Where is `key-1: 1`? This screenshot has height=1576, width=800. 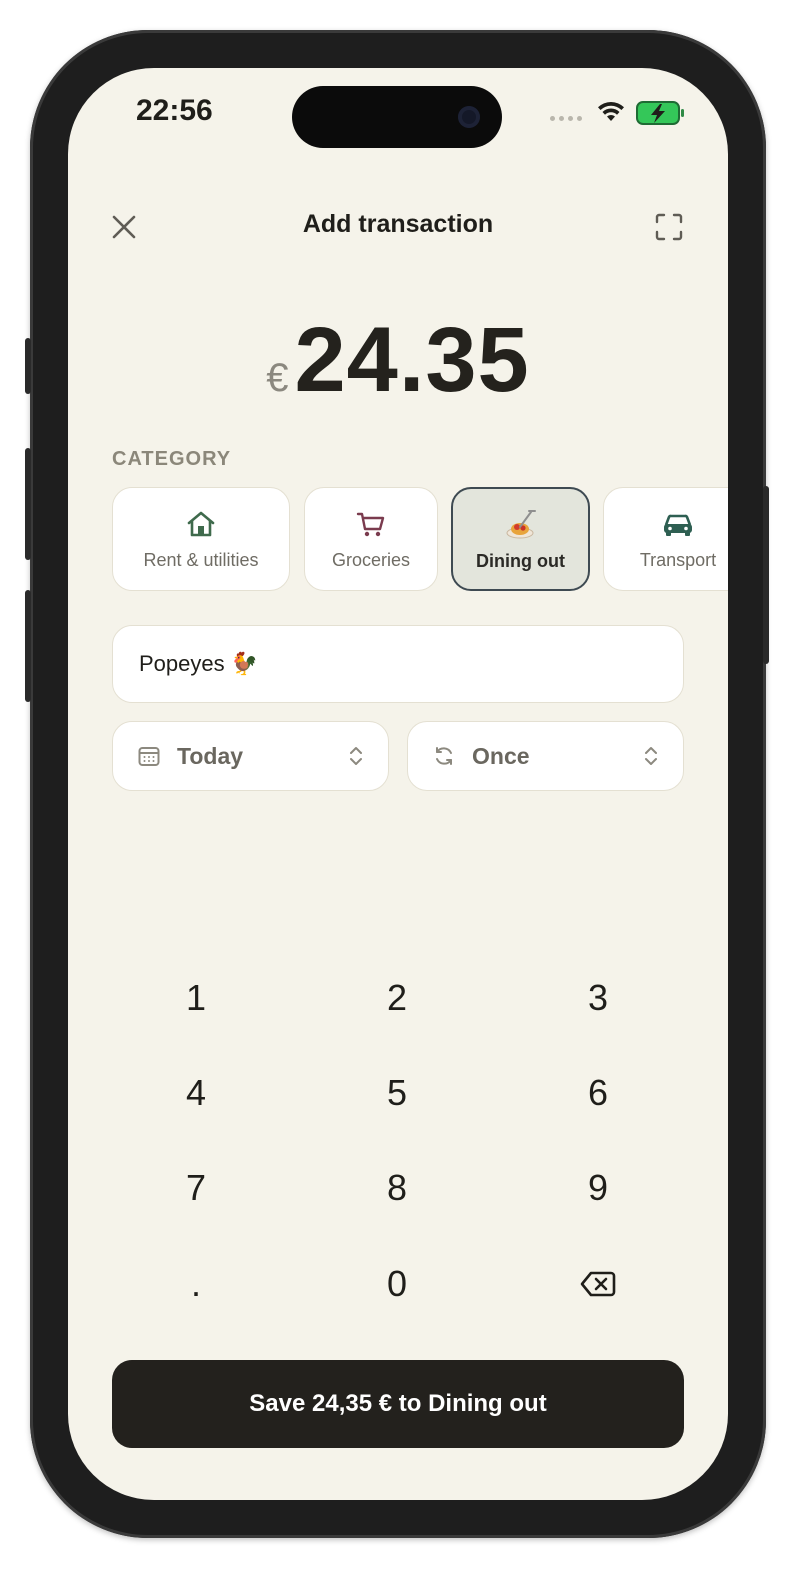
key-1: 1 is located at coordinates (196, 998).